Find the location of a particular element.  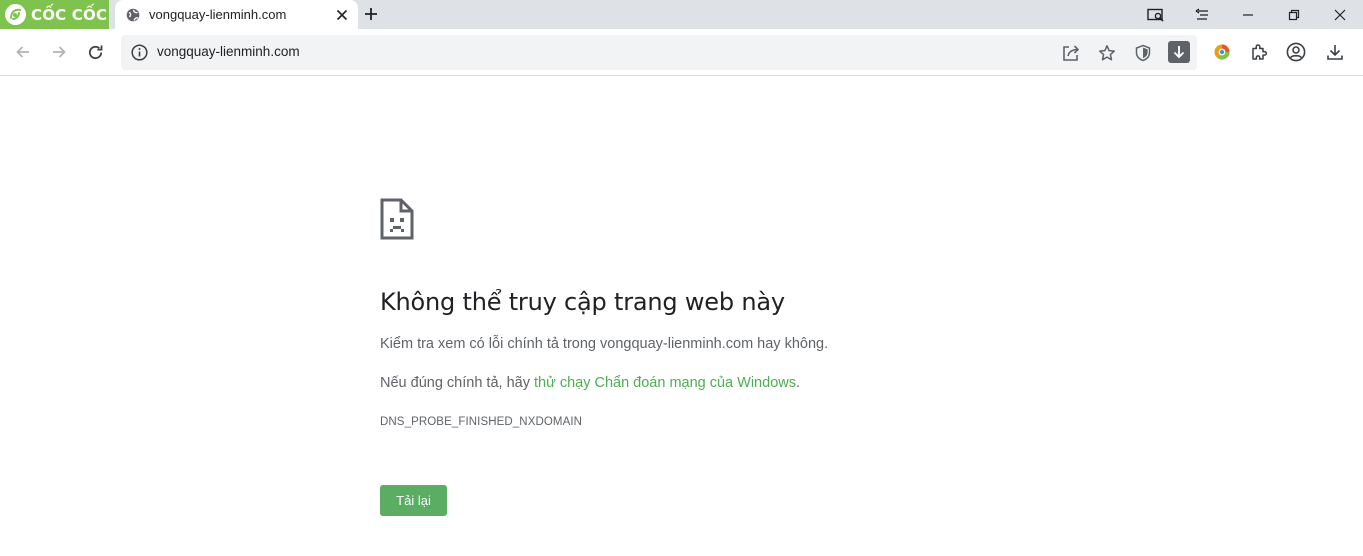

active-tab: vongquay-lienminh.com is located at coordinates (236, 14).